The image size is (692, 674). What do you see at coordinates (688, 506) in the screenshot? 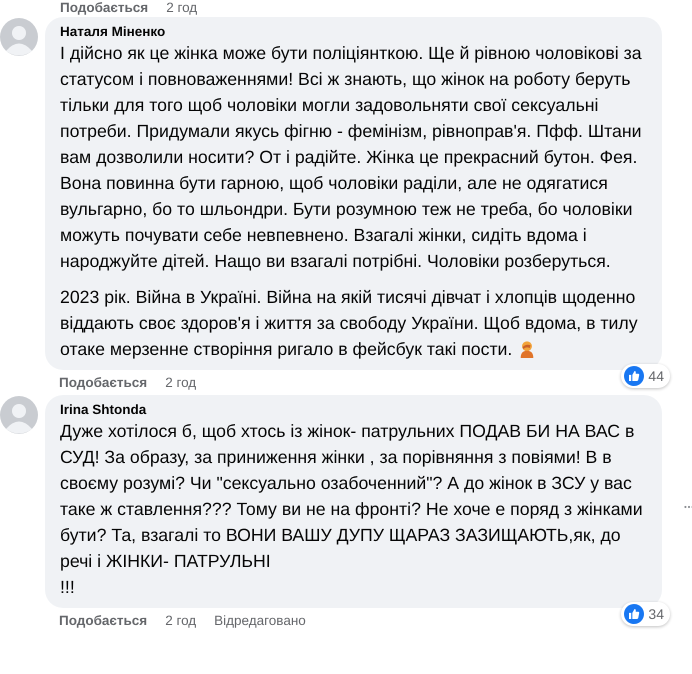
I see `more-options-icon` at bounding box center [688, 506].